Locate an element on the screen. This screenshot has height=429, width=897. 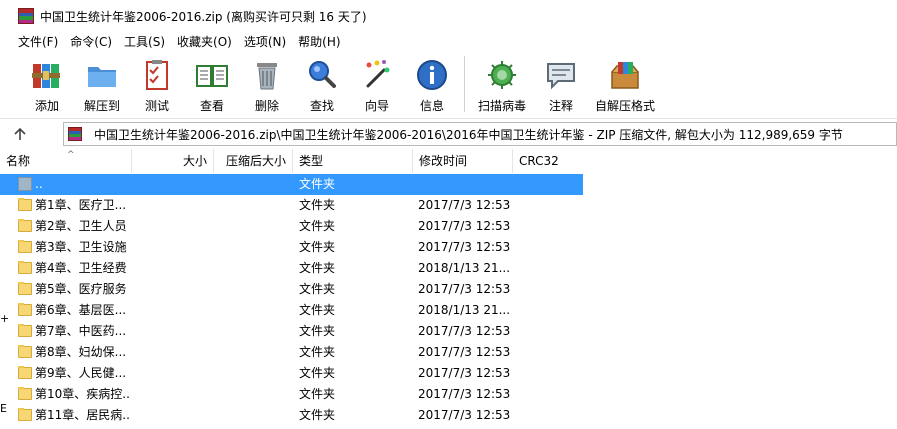
table-row: 第5章、医疗服务 文件夹 2017/7/3 12:53 is located at coordinates (291, 289).